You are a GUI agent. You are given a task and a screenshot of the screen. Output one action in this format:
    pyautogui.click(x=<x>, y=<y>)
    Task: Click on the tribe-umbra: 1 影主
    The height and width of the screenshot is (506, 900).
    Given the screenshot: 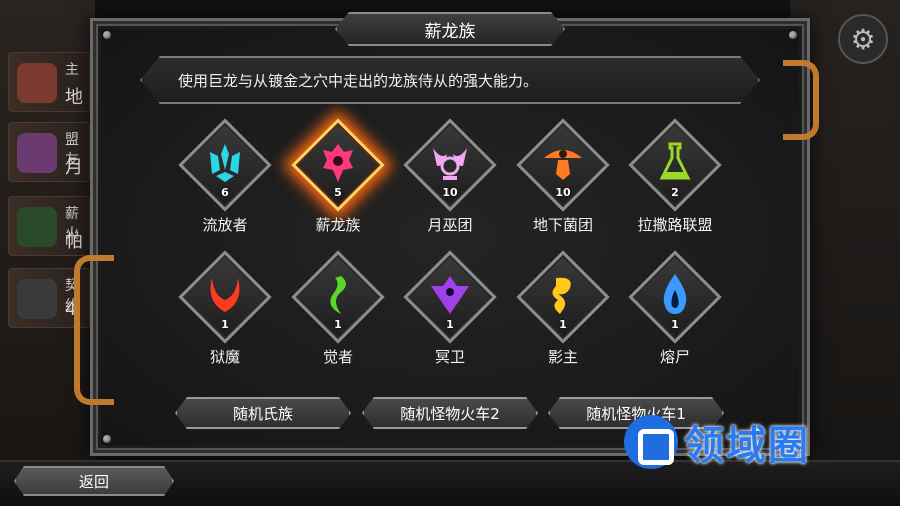 What is the action you would take?
    pyautogui.click(x=563, y=310)
    